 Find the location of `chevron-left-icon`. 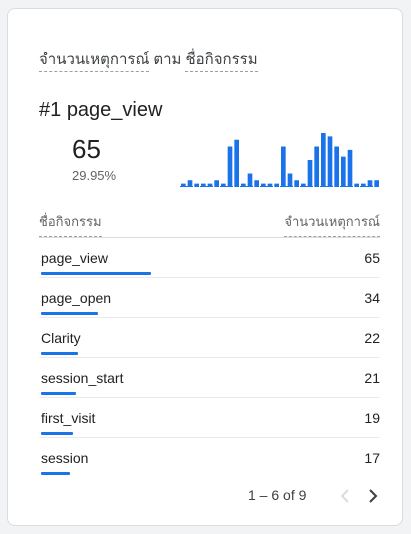

chevron-left-icon is located at coordinates (344, 496).